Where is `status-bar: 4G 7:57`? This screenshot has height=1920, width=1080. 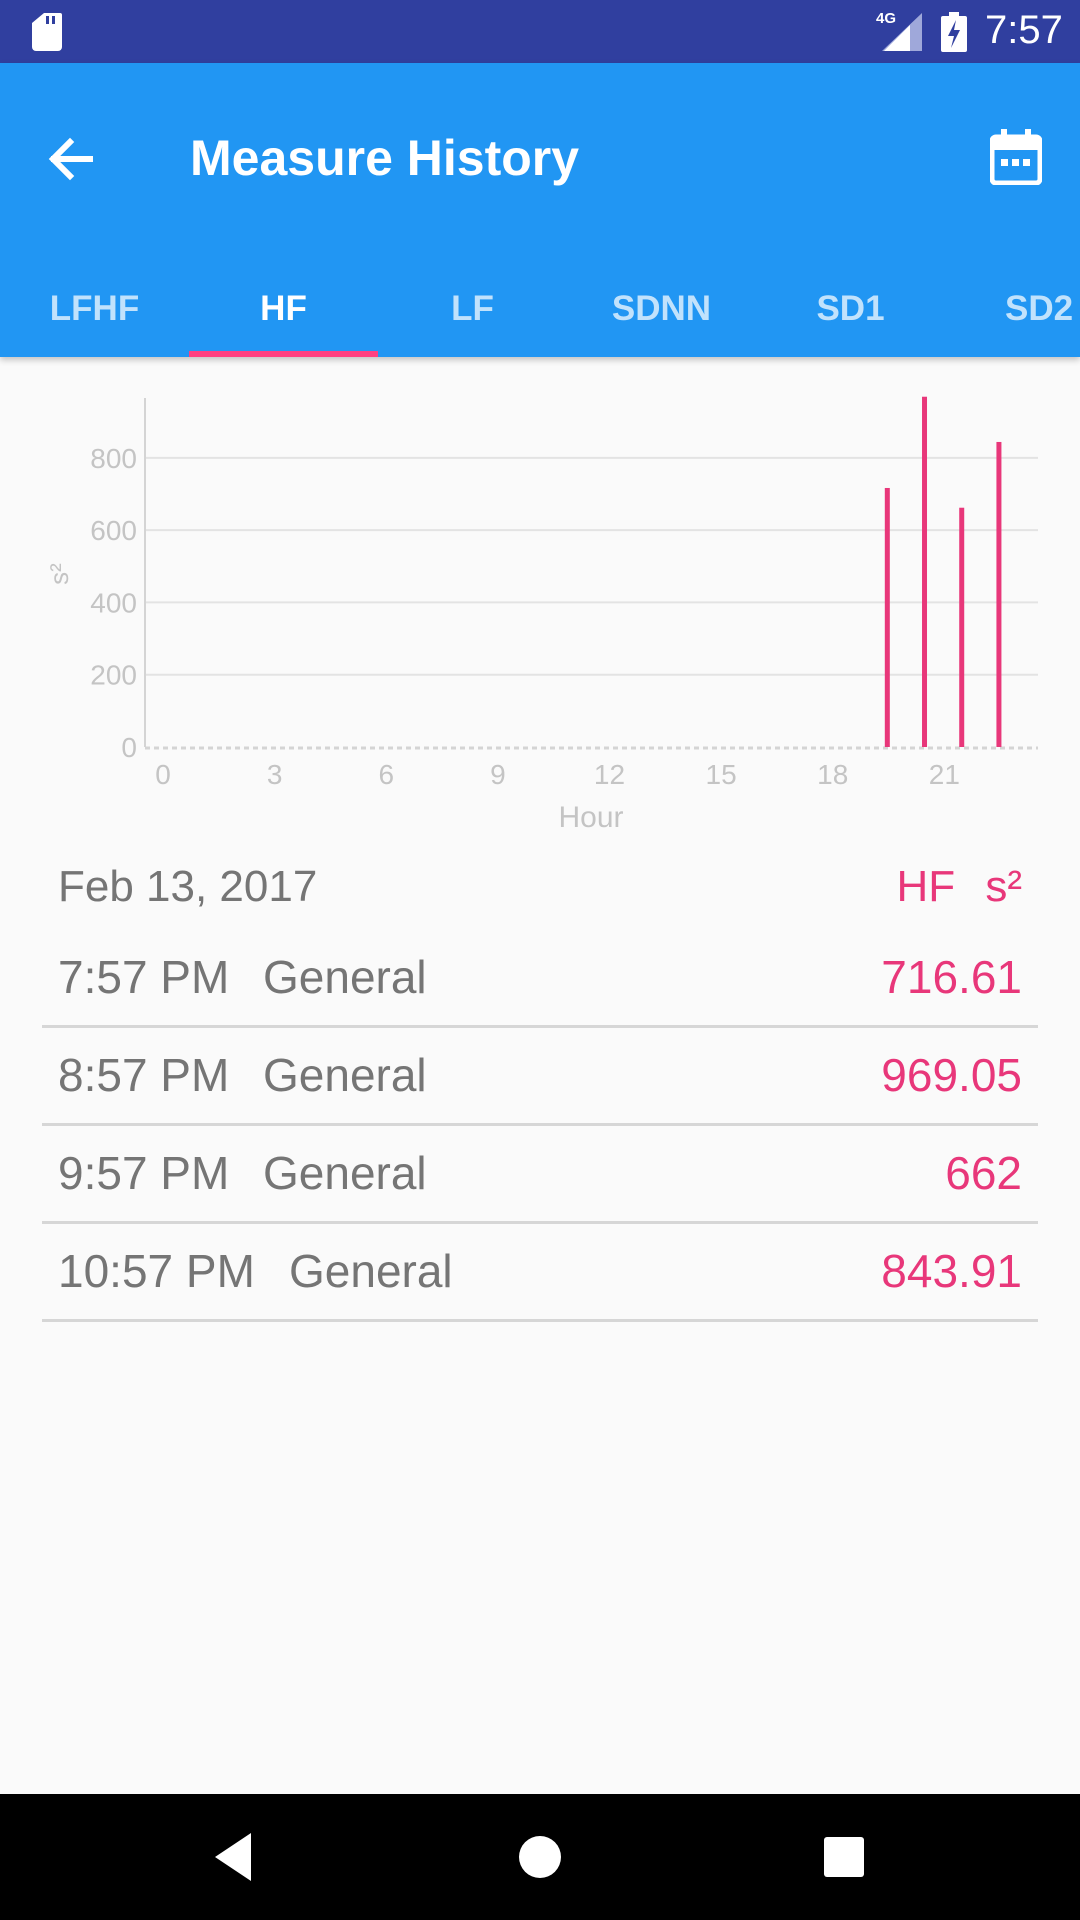
status-bar: 4G 7:57 is located at coordinates (540, 31).